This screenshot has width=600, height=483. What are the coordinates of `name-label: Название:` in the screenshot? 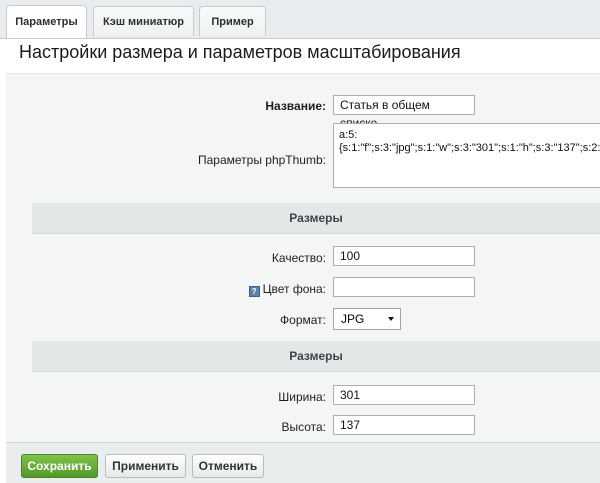 It's located at (295, 106).